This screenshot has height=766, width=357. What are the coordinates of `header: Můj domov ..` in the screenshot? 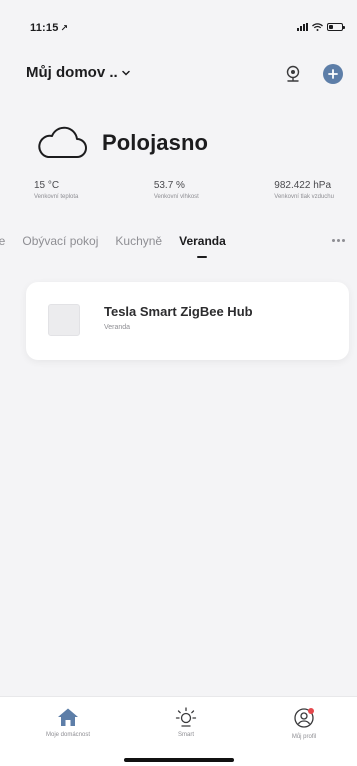 It's located at (178, 74).